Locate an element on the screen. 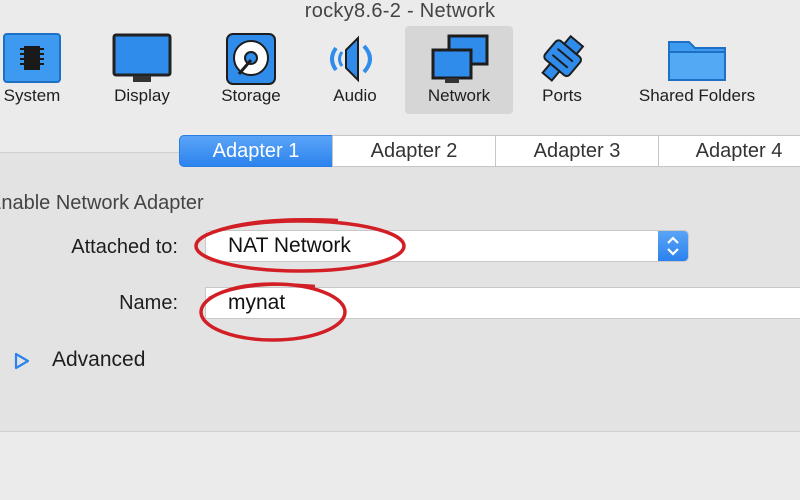  chevron-up-down-icon is located at coordinates (673, 246).